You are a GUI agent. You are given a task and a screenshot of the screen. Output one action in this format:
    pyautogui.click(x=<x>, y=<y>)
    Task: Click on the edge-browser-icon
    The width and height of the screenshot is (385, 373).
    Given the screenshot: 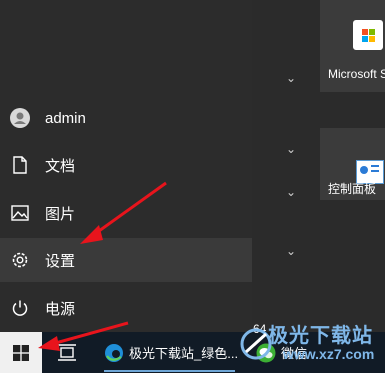 What is the action you would take?
    pyautogui.click(x=114, y=353)
    